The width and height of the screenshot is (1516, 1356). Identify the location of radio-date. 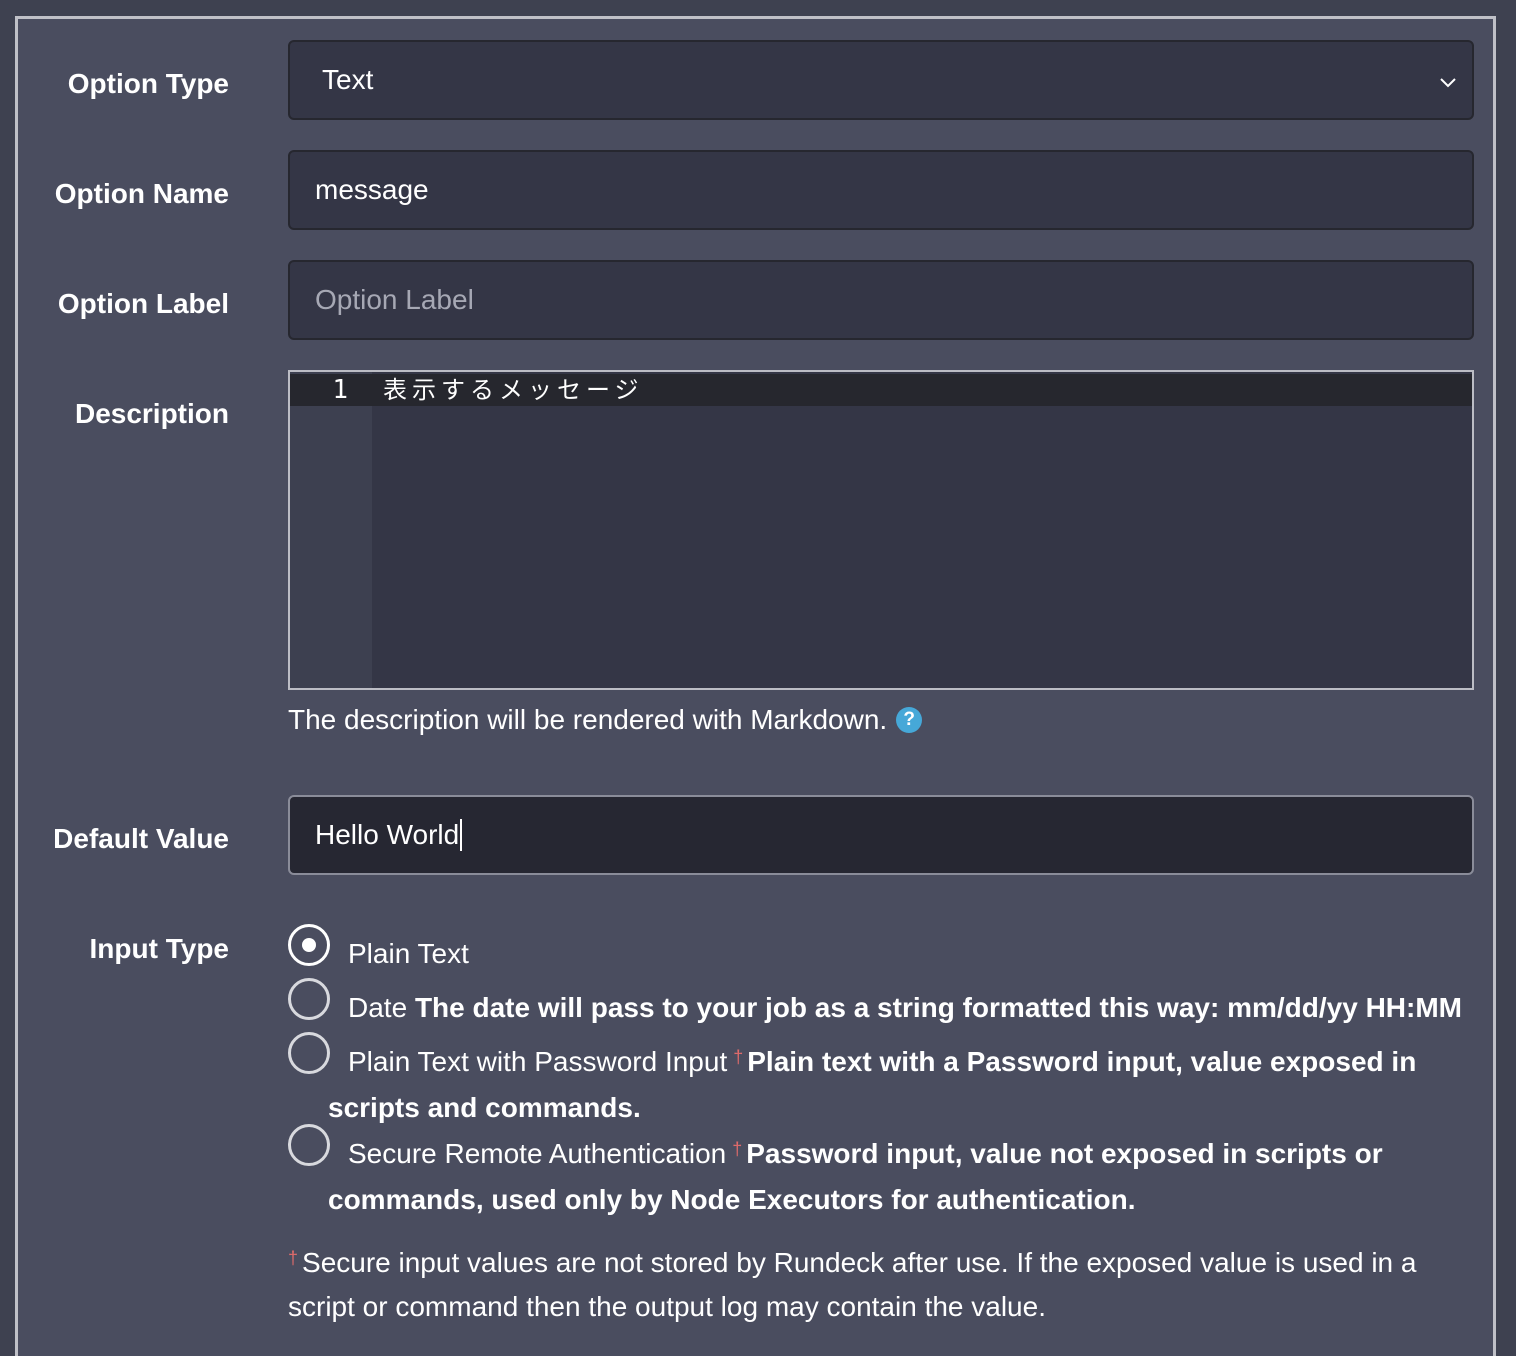
(309, 999).